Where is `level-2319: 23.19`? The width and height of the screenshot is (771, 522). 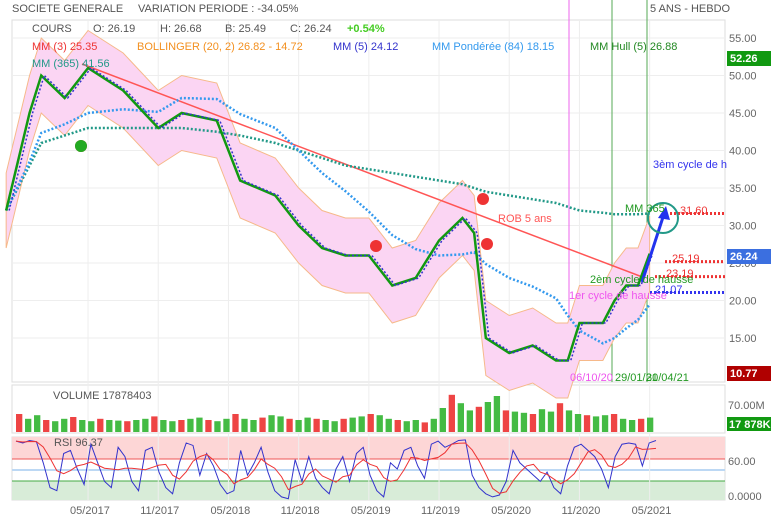 level-2319: 23.19 is located at coordinates (680, 274).